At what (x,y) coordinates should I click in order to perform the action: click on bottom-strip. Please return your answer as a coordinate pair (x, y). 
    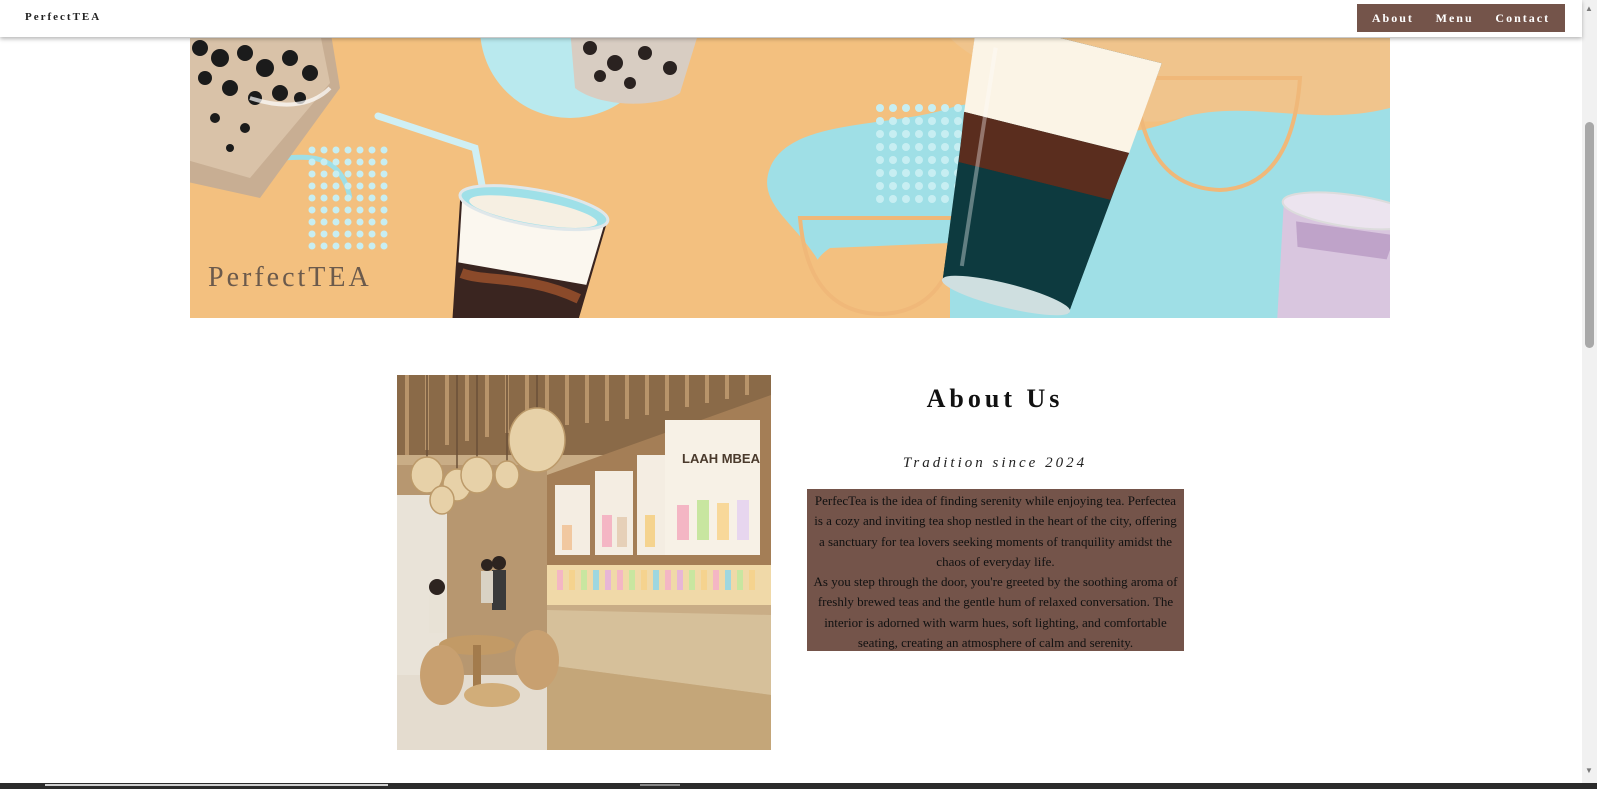
    Looking at the image, I should click on (798, 786).